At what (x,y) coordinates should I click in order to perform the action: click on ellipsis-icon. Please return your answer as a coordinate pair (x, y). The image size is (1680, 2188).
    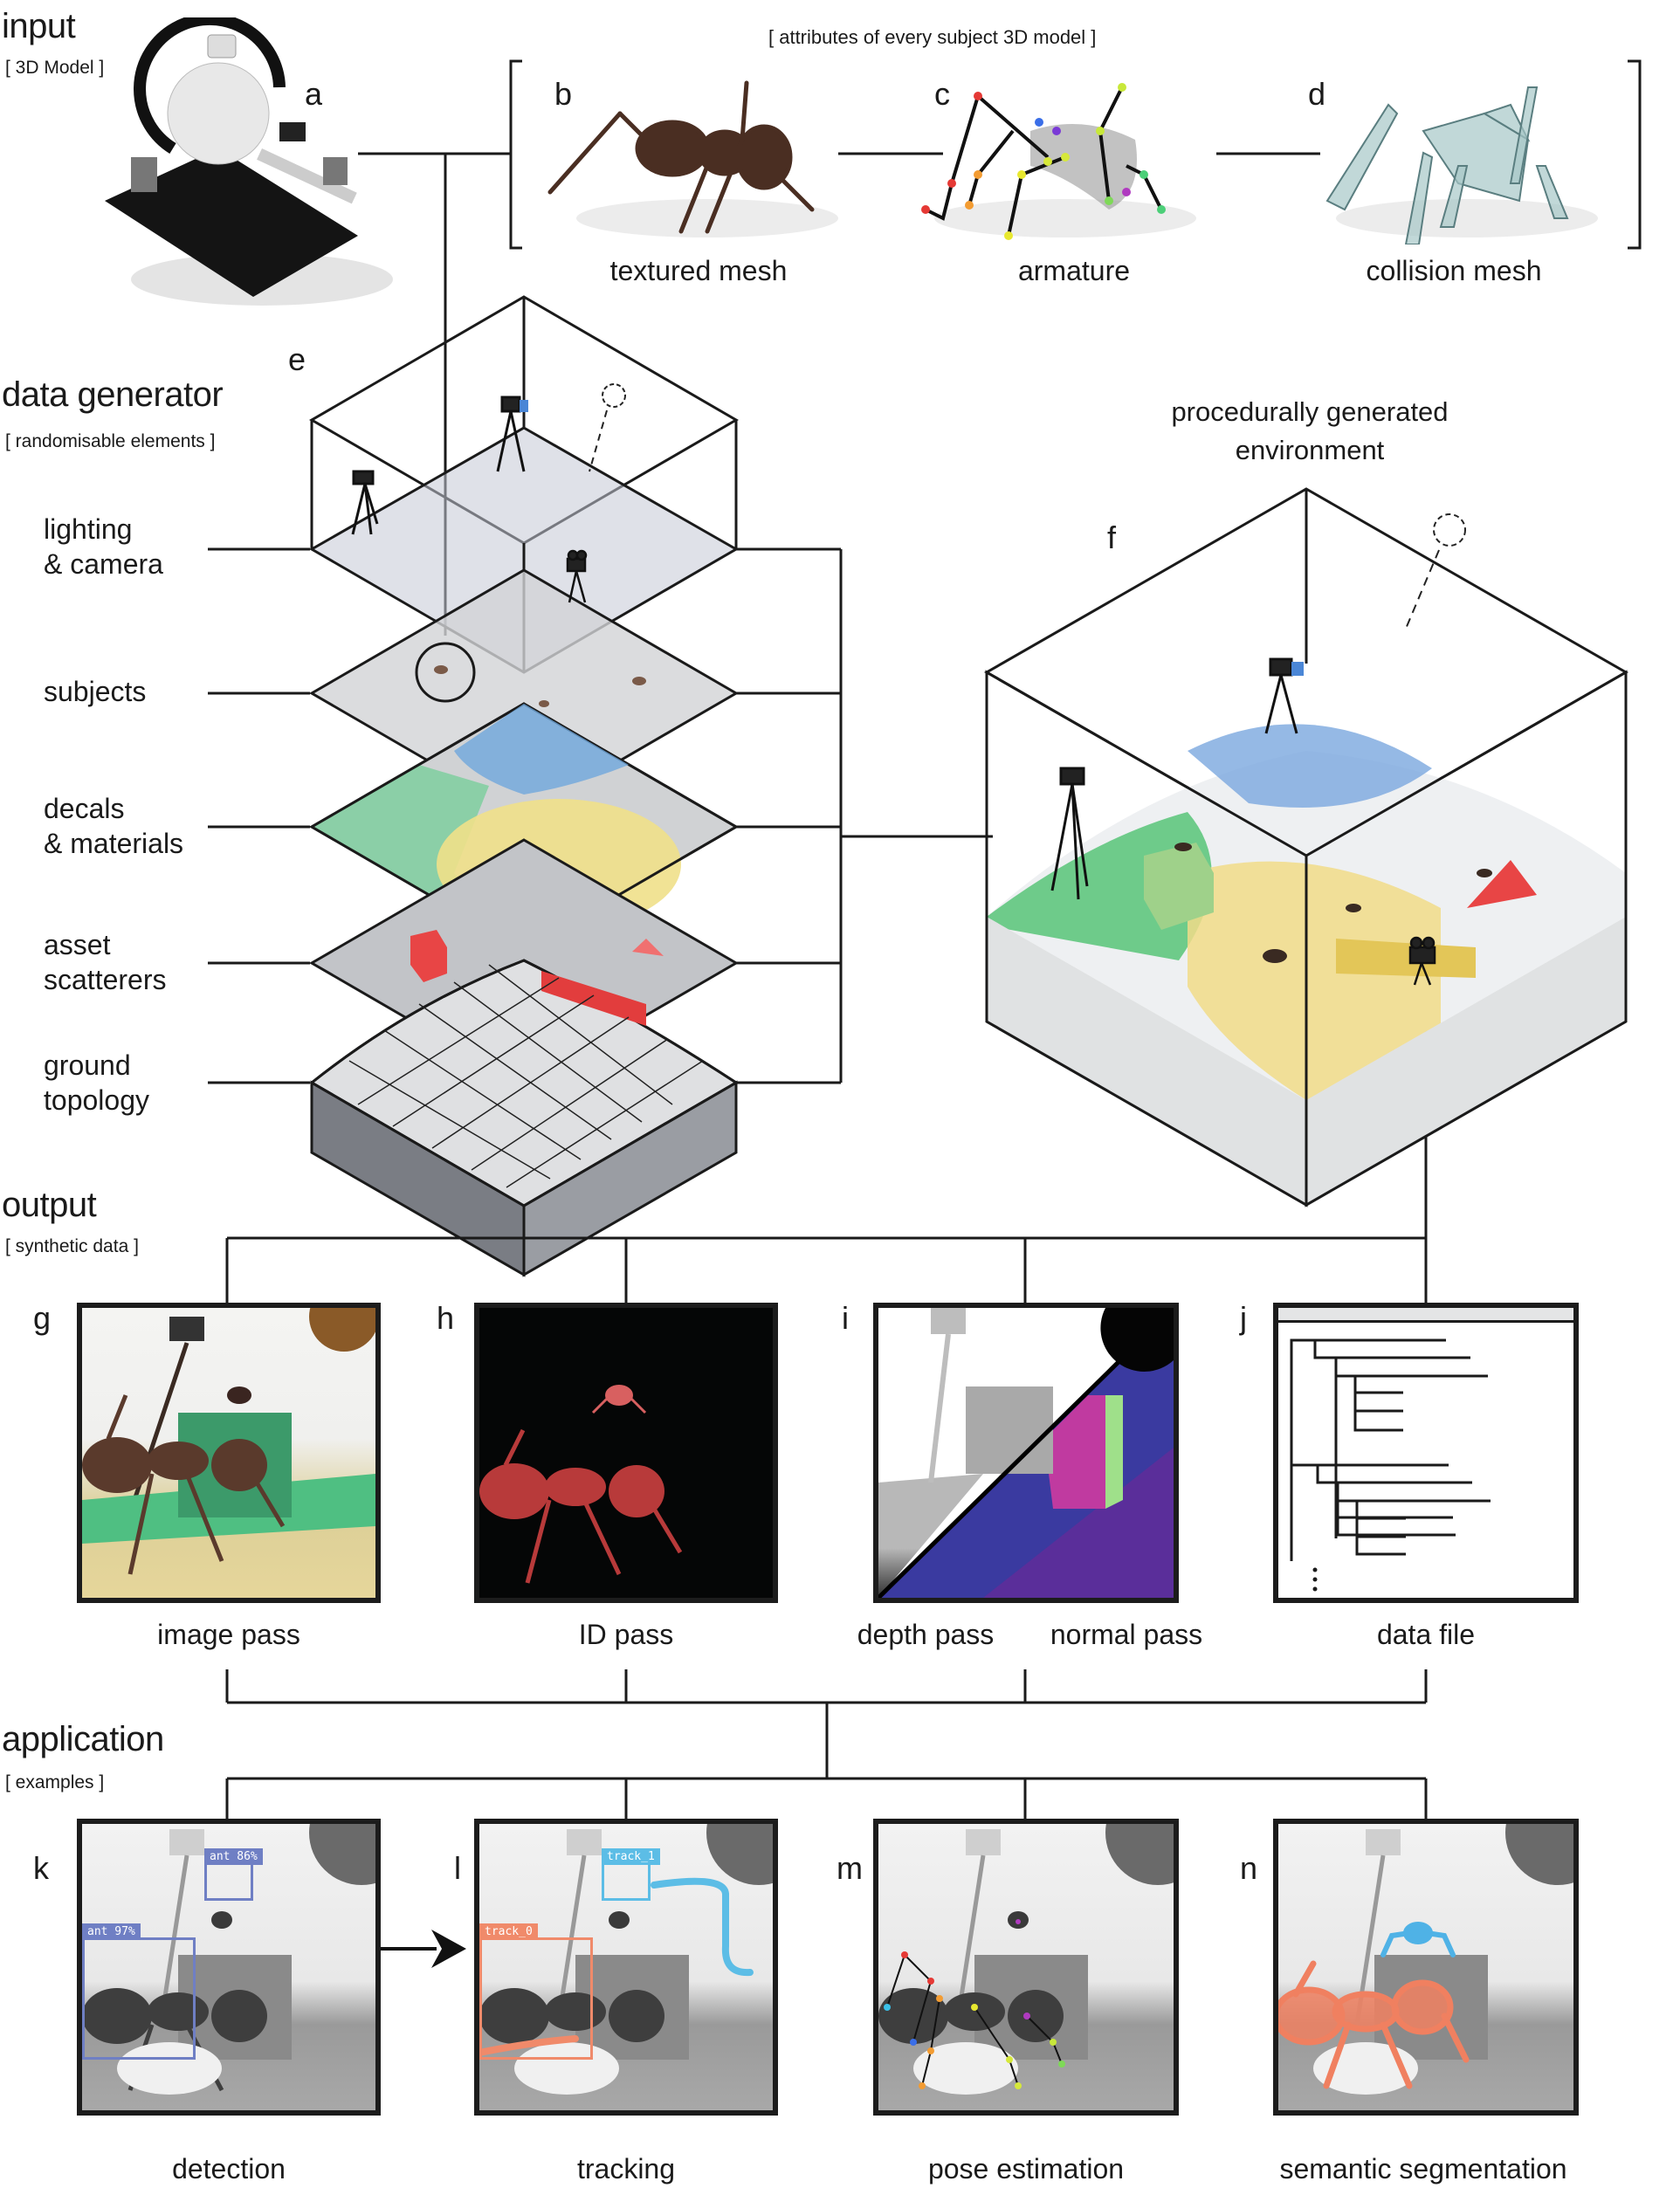
    Looking at the image, I should click on (1315, 1579).